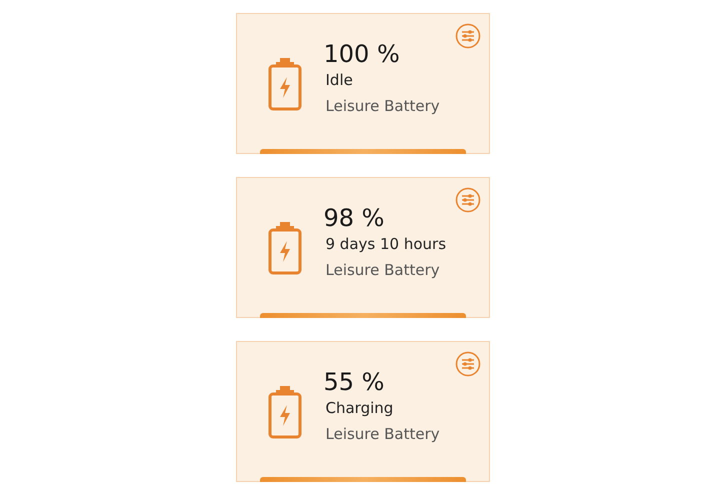  Describe the element at coordinates (355, 217) in the screenshot. I see `charge-percent: 98 %` at that location.